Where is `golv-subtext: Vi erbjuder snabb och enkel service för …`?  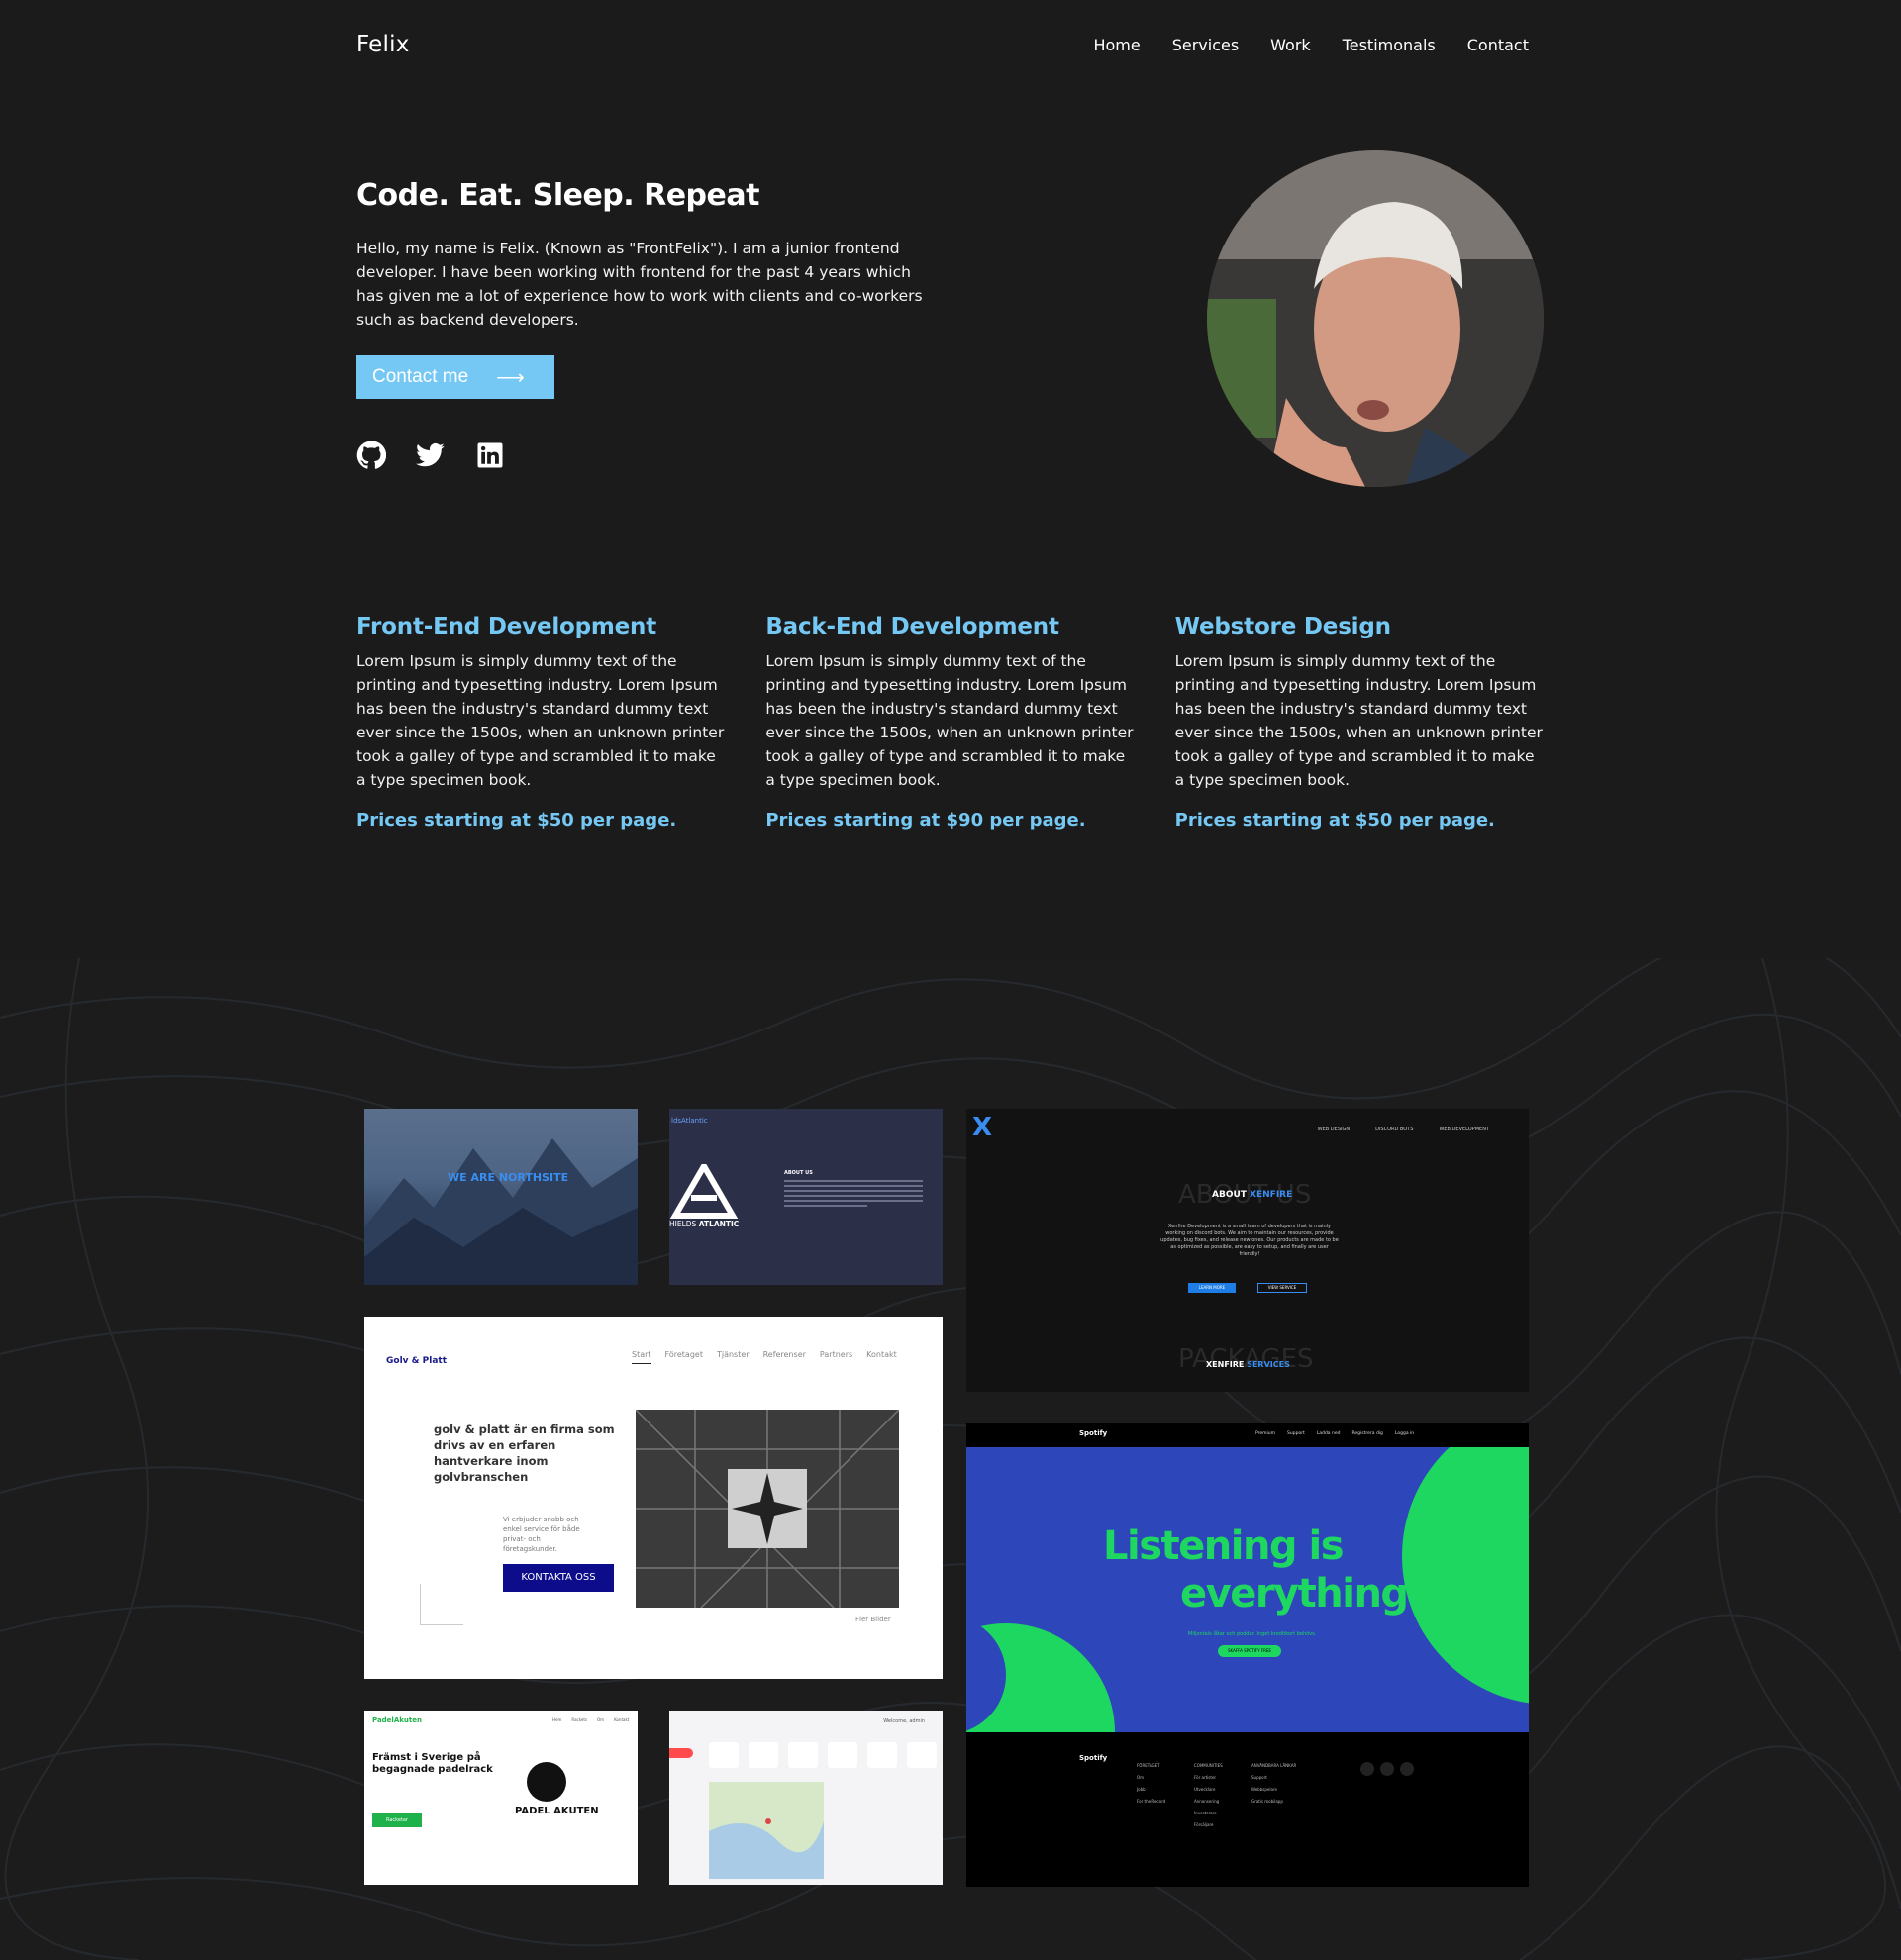 golv-subtext: Vi erbjuder snabb och enkel service för … is located at coordinates (541, 1534).